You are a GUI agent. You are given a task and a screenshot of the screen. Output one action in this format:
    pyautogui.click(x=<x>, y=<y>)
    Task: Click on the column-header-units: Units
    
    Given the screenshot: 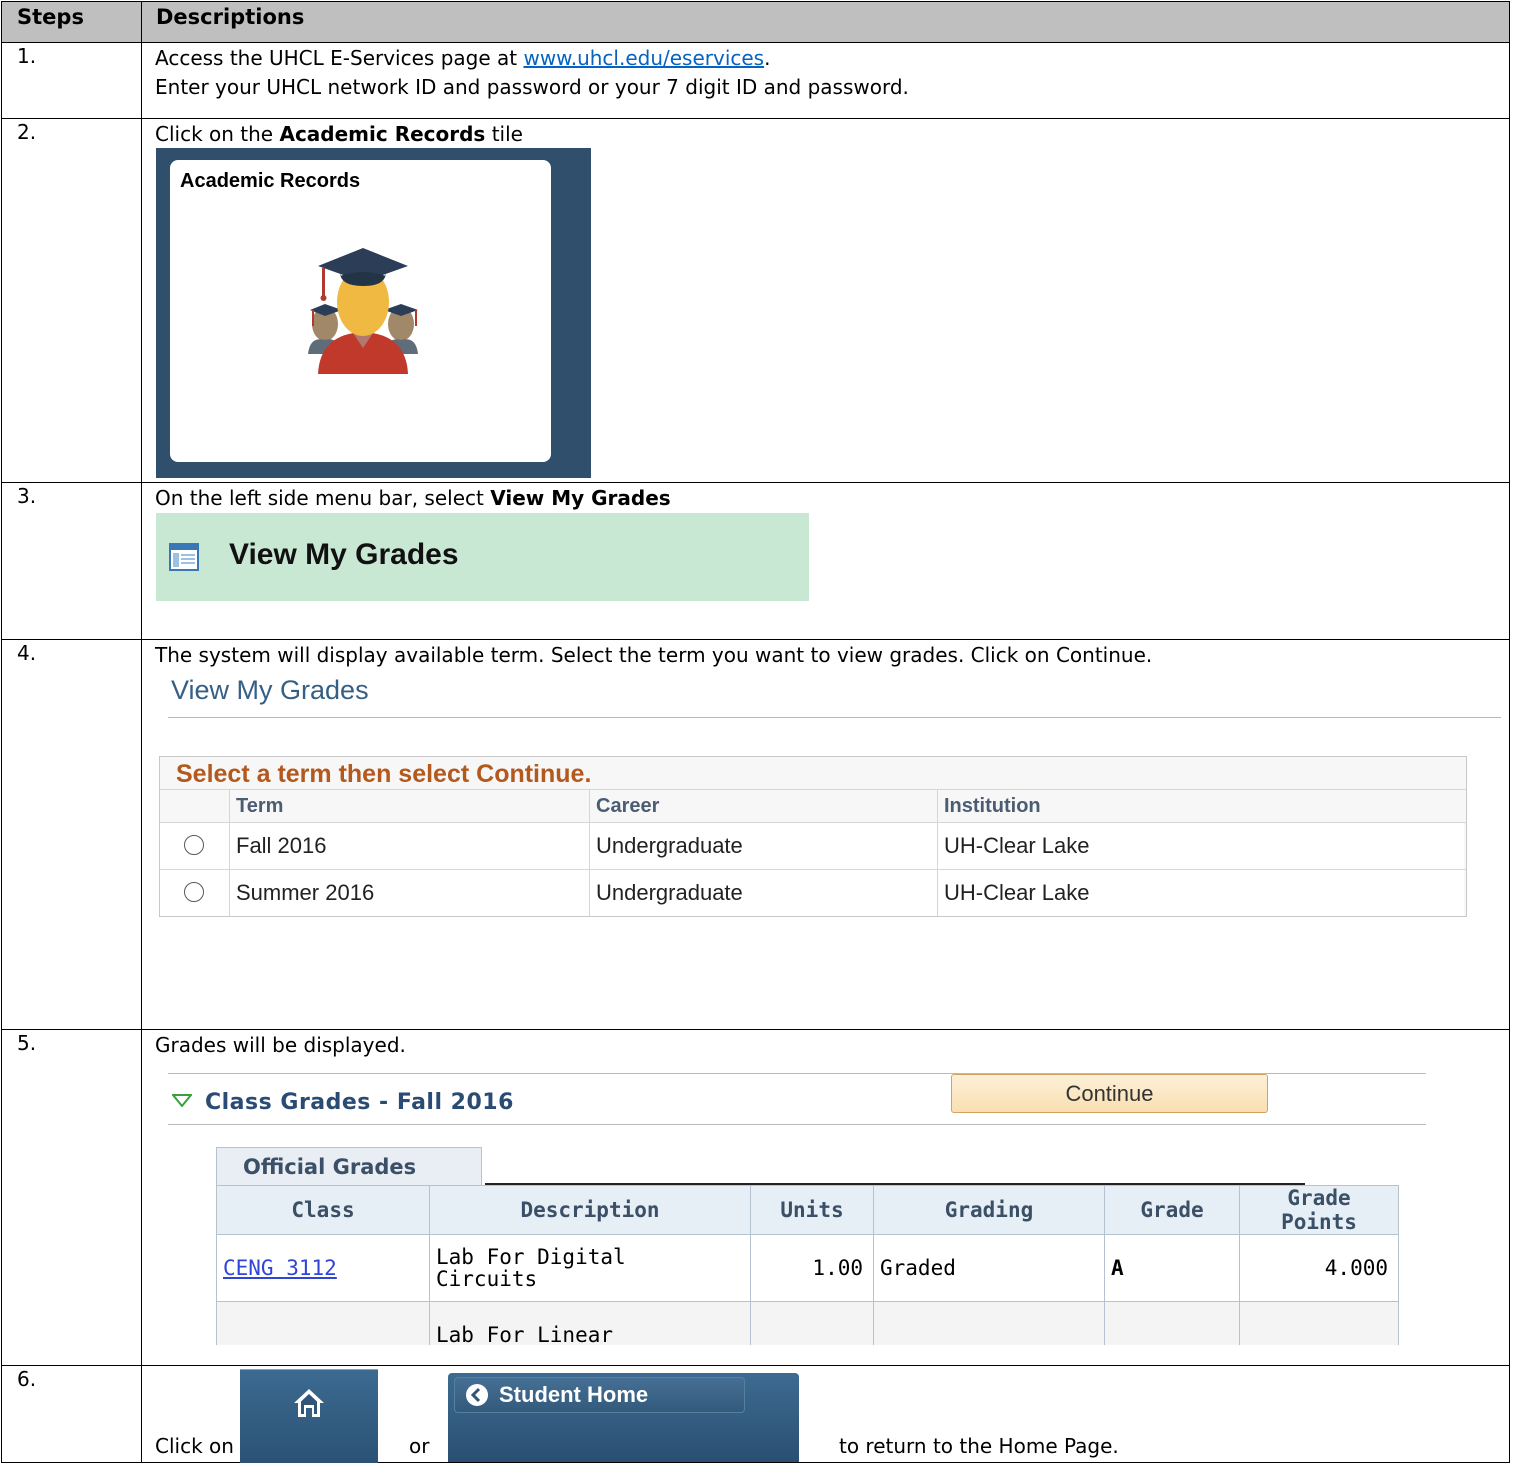 What is the action you would take?
    pyautogui.click(x=812, y=1210)
    